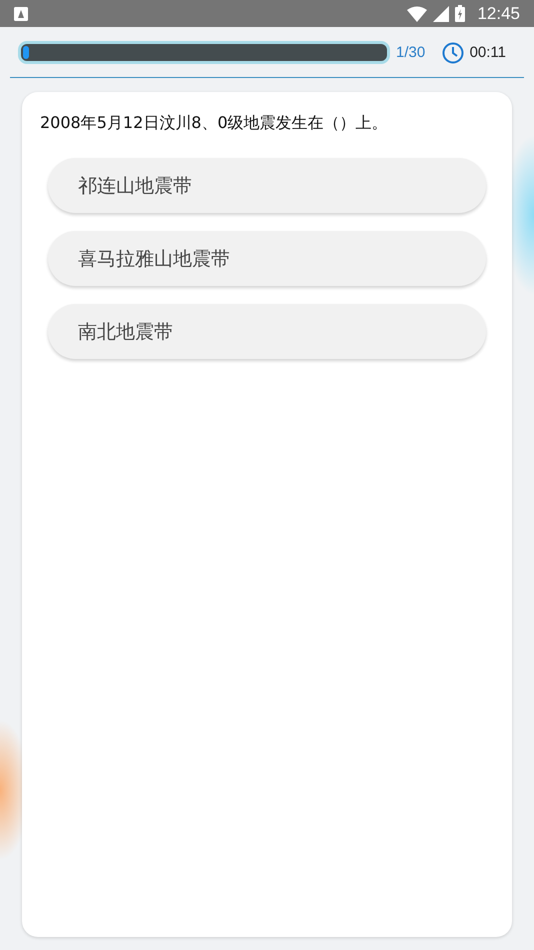 The width and height of the screenshot is (534, 950). Describe the element at coordinates (267, 331) in the screenshot. I see `answer-option: 南北地震带` at that location.